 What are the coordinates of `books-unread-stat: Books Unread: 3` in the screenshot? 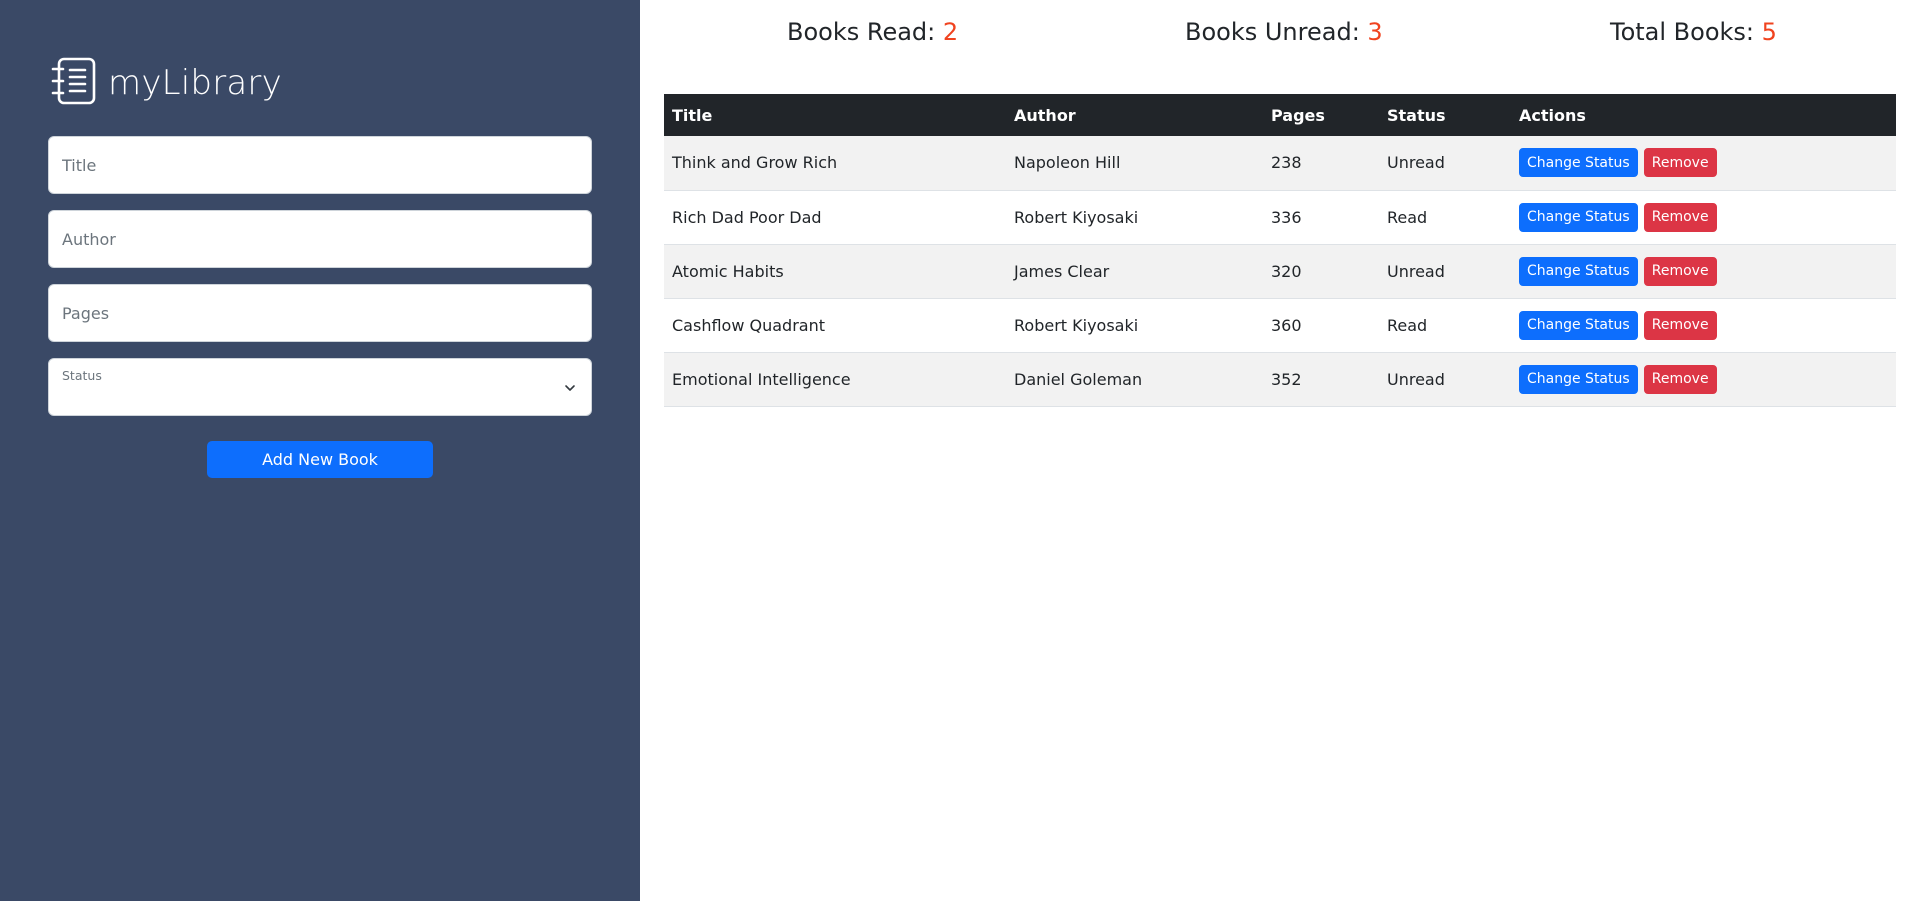 It's located at (1284, 32).